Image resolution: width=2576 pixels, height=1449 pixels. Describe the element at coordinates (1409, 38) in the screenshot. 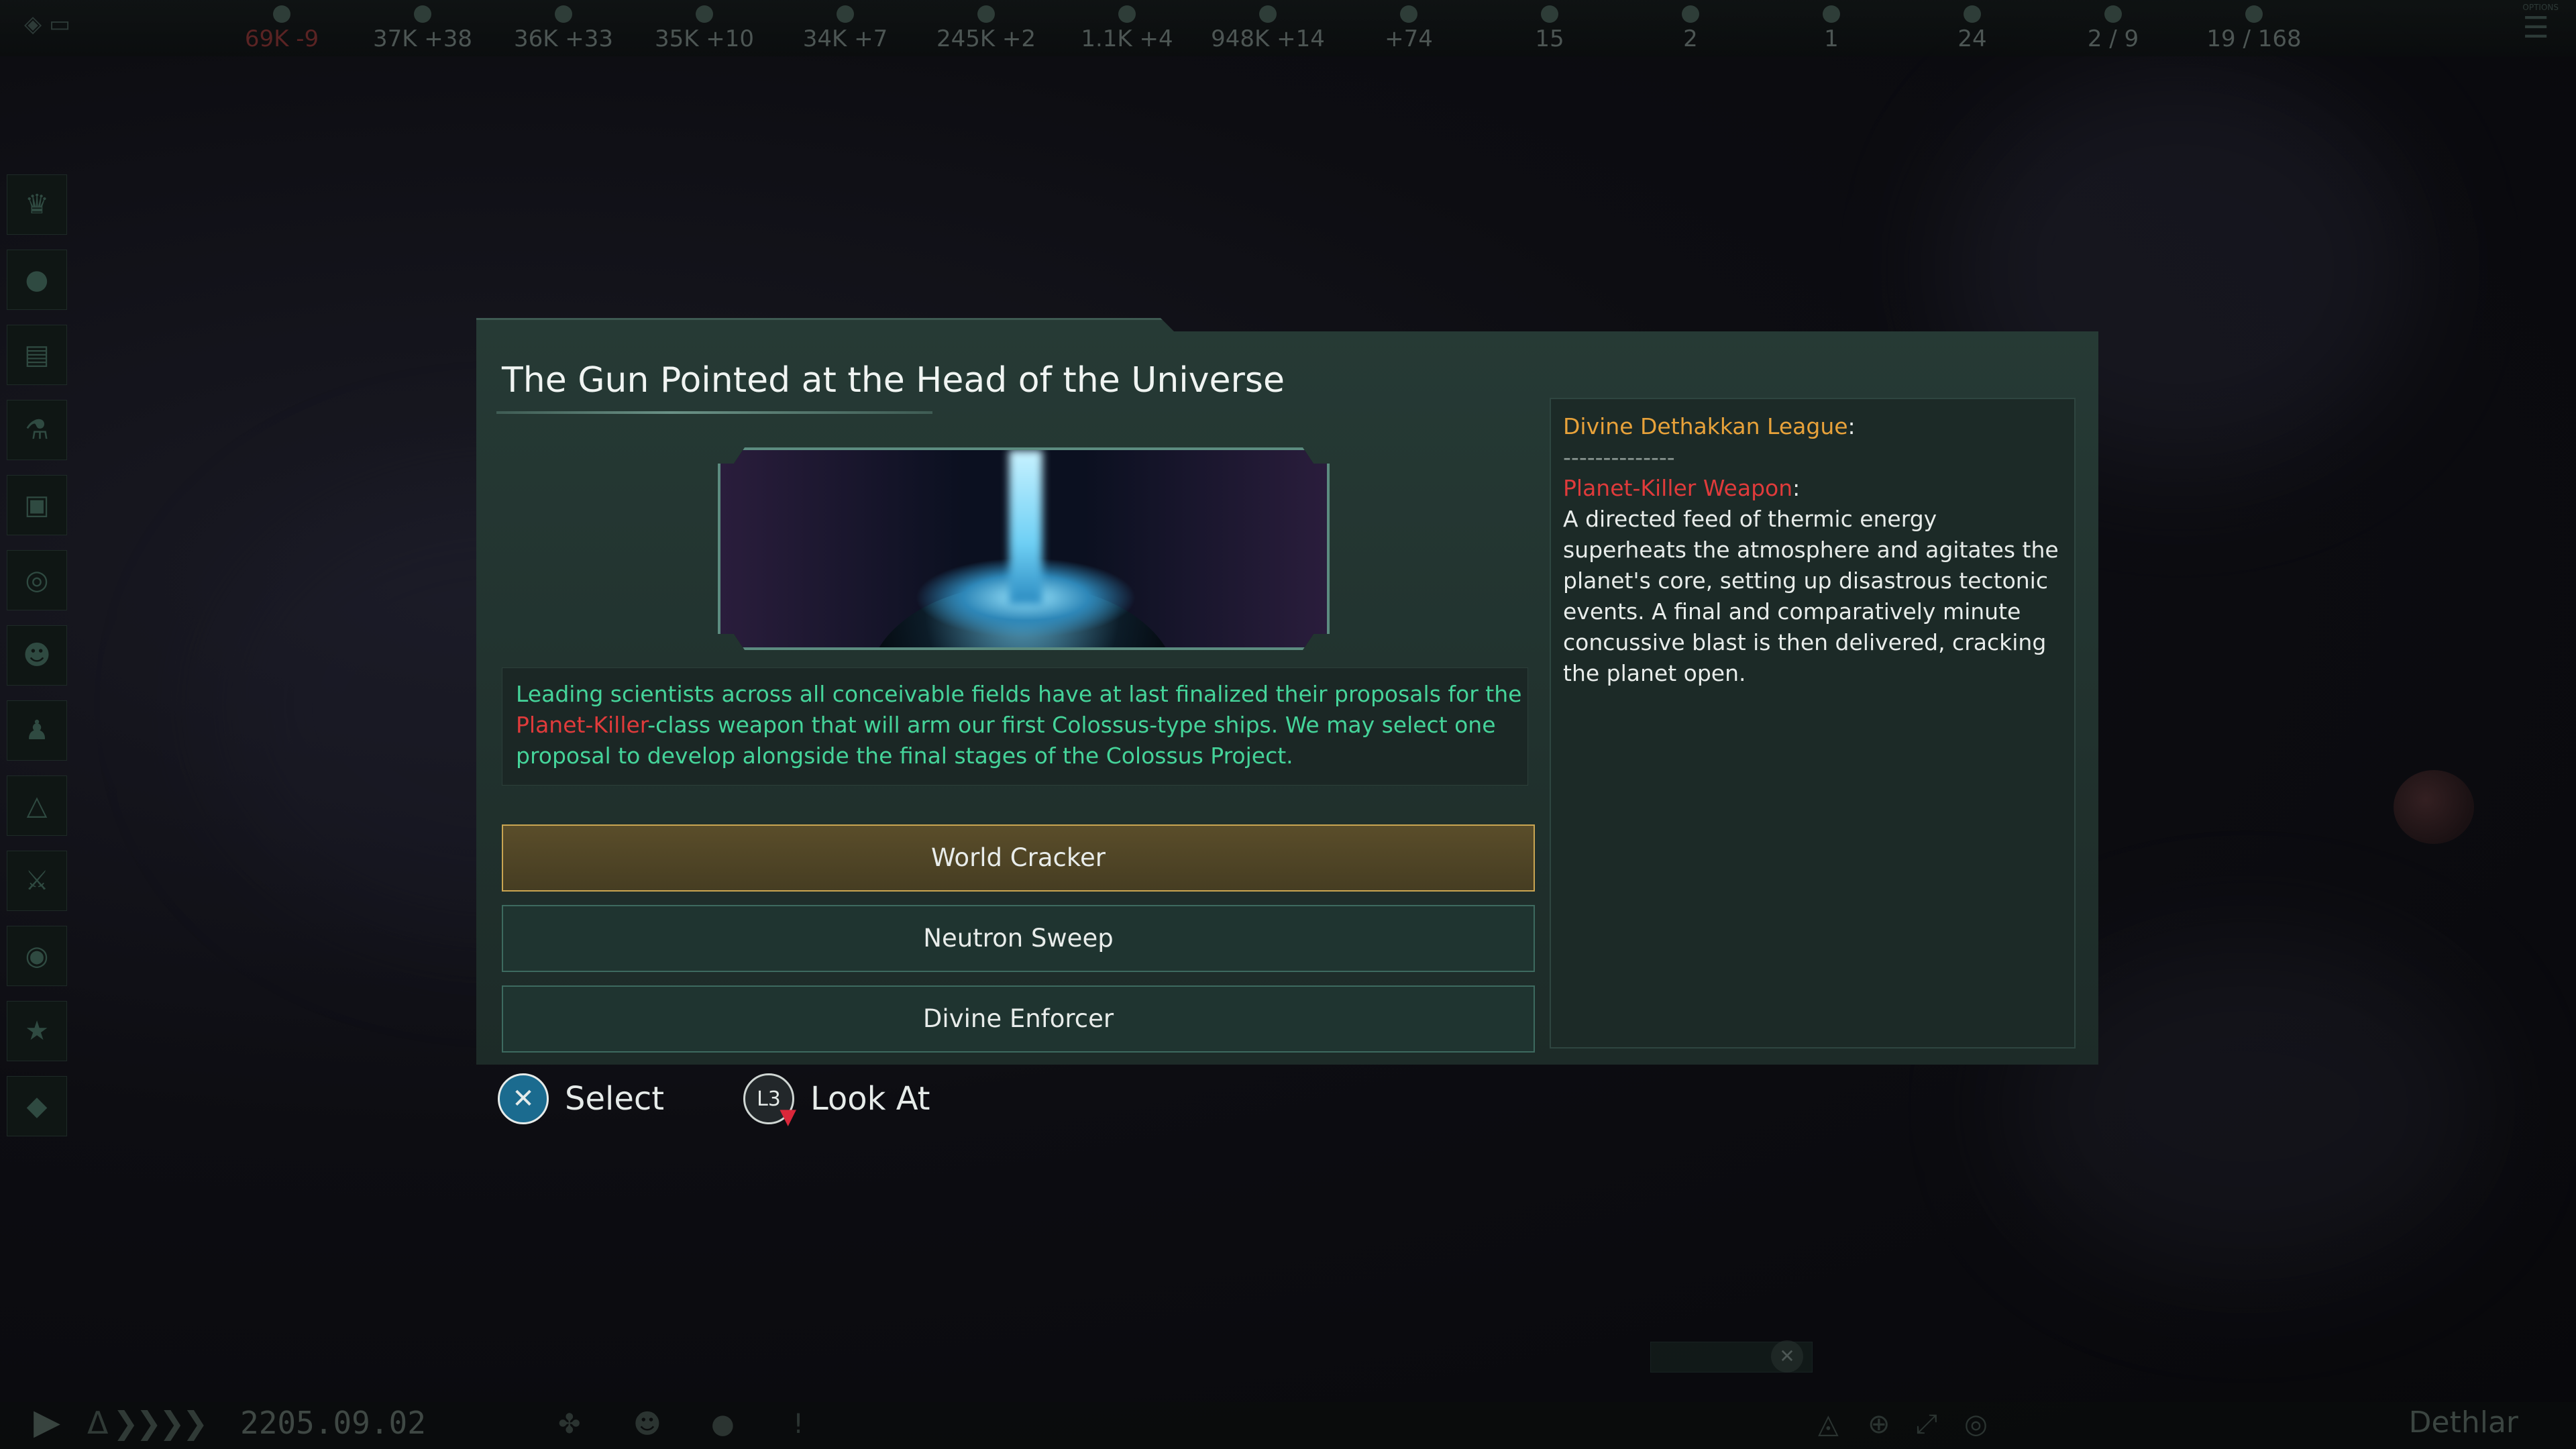

I see `resource-value: +74` at that location.